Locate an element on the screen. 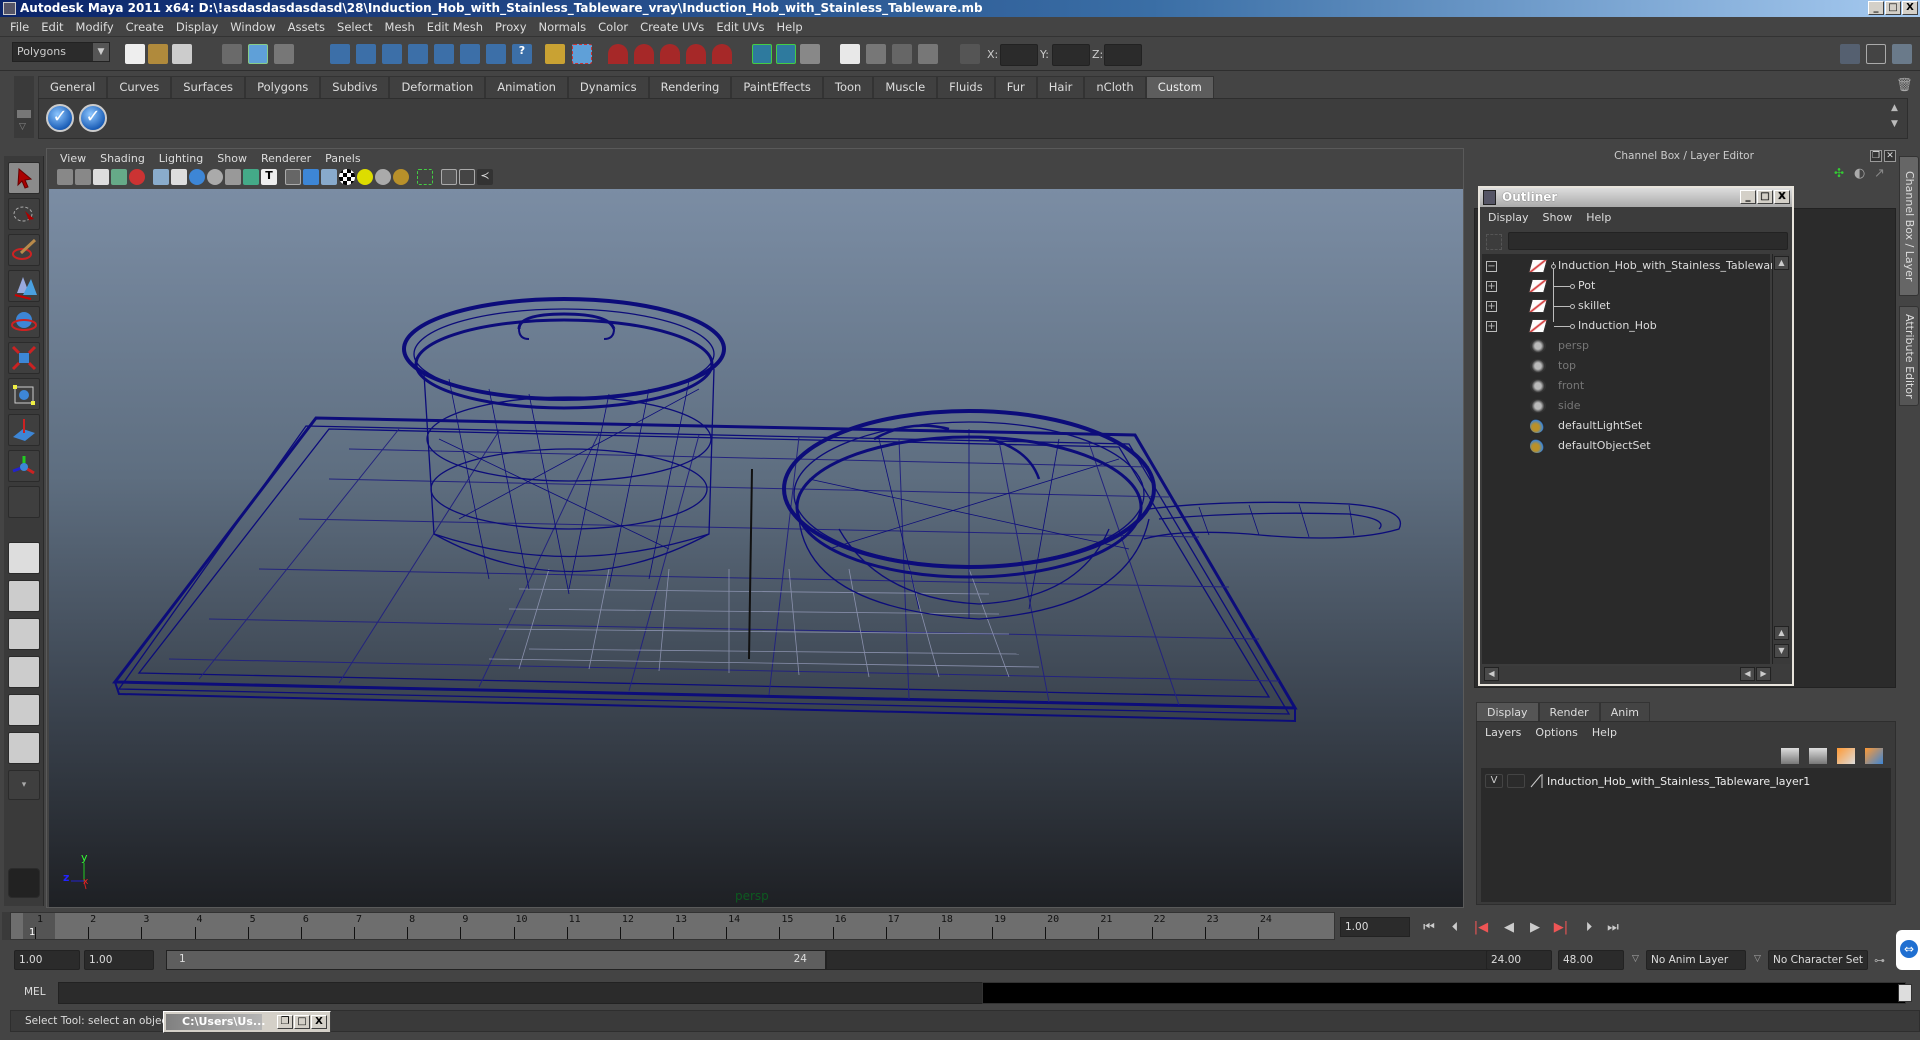  selection-mask-icon is located at coordinates (582, 54).